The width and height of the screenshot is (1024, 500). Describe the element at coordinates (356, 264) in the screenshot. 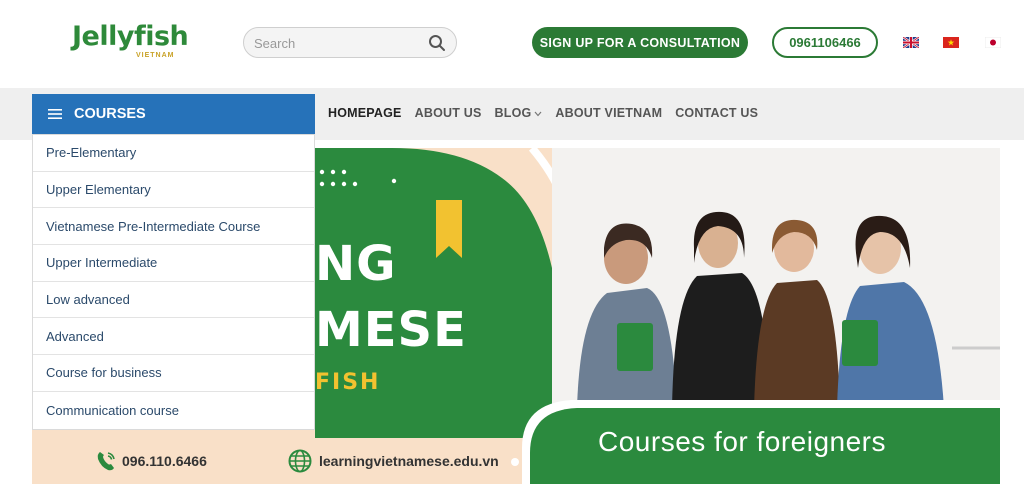

I see `headline-line-1: NG` at that location.